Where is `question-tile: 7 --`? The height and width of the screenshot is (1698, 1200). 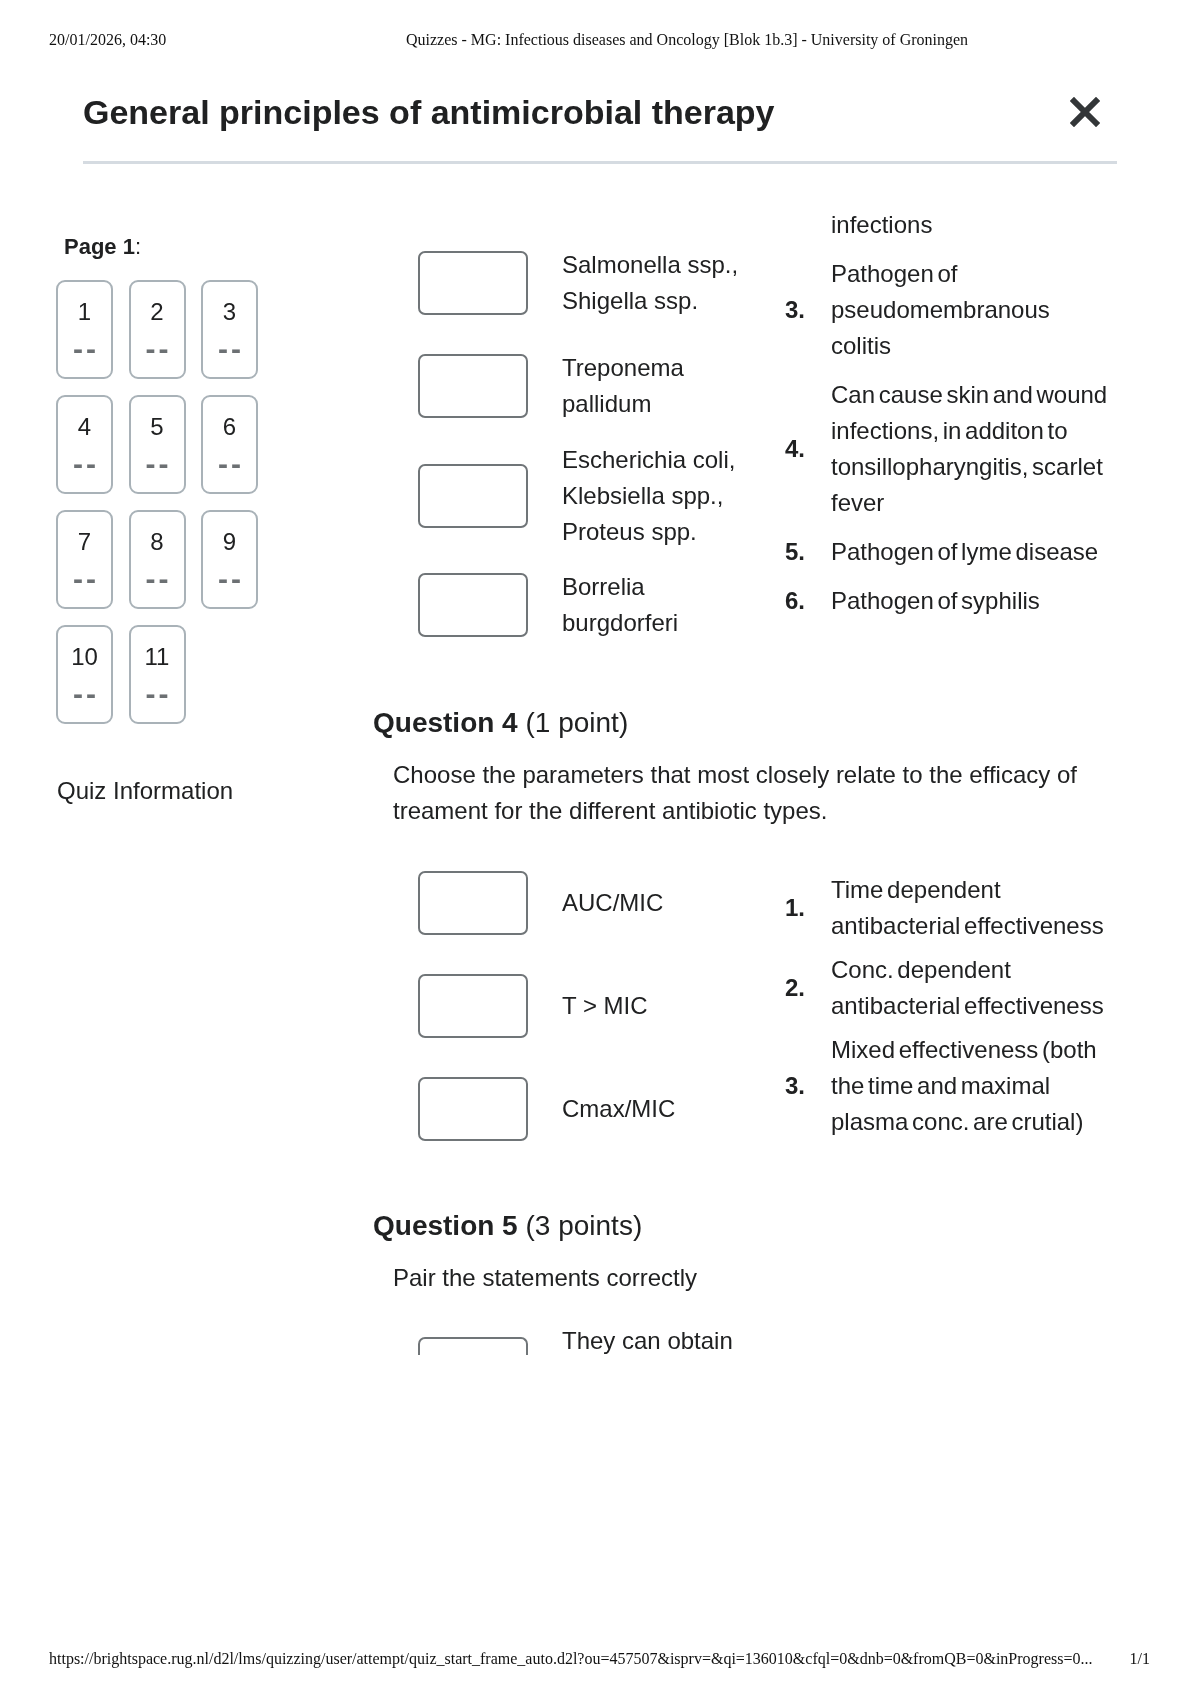
question-tile: 7 -- is located at coordinates (84, 559).